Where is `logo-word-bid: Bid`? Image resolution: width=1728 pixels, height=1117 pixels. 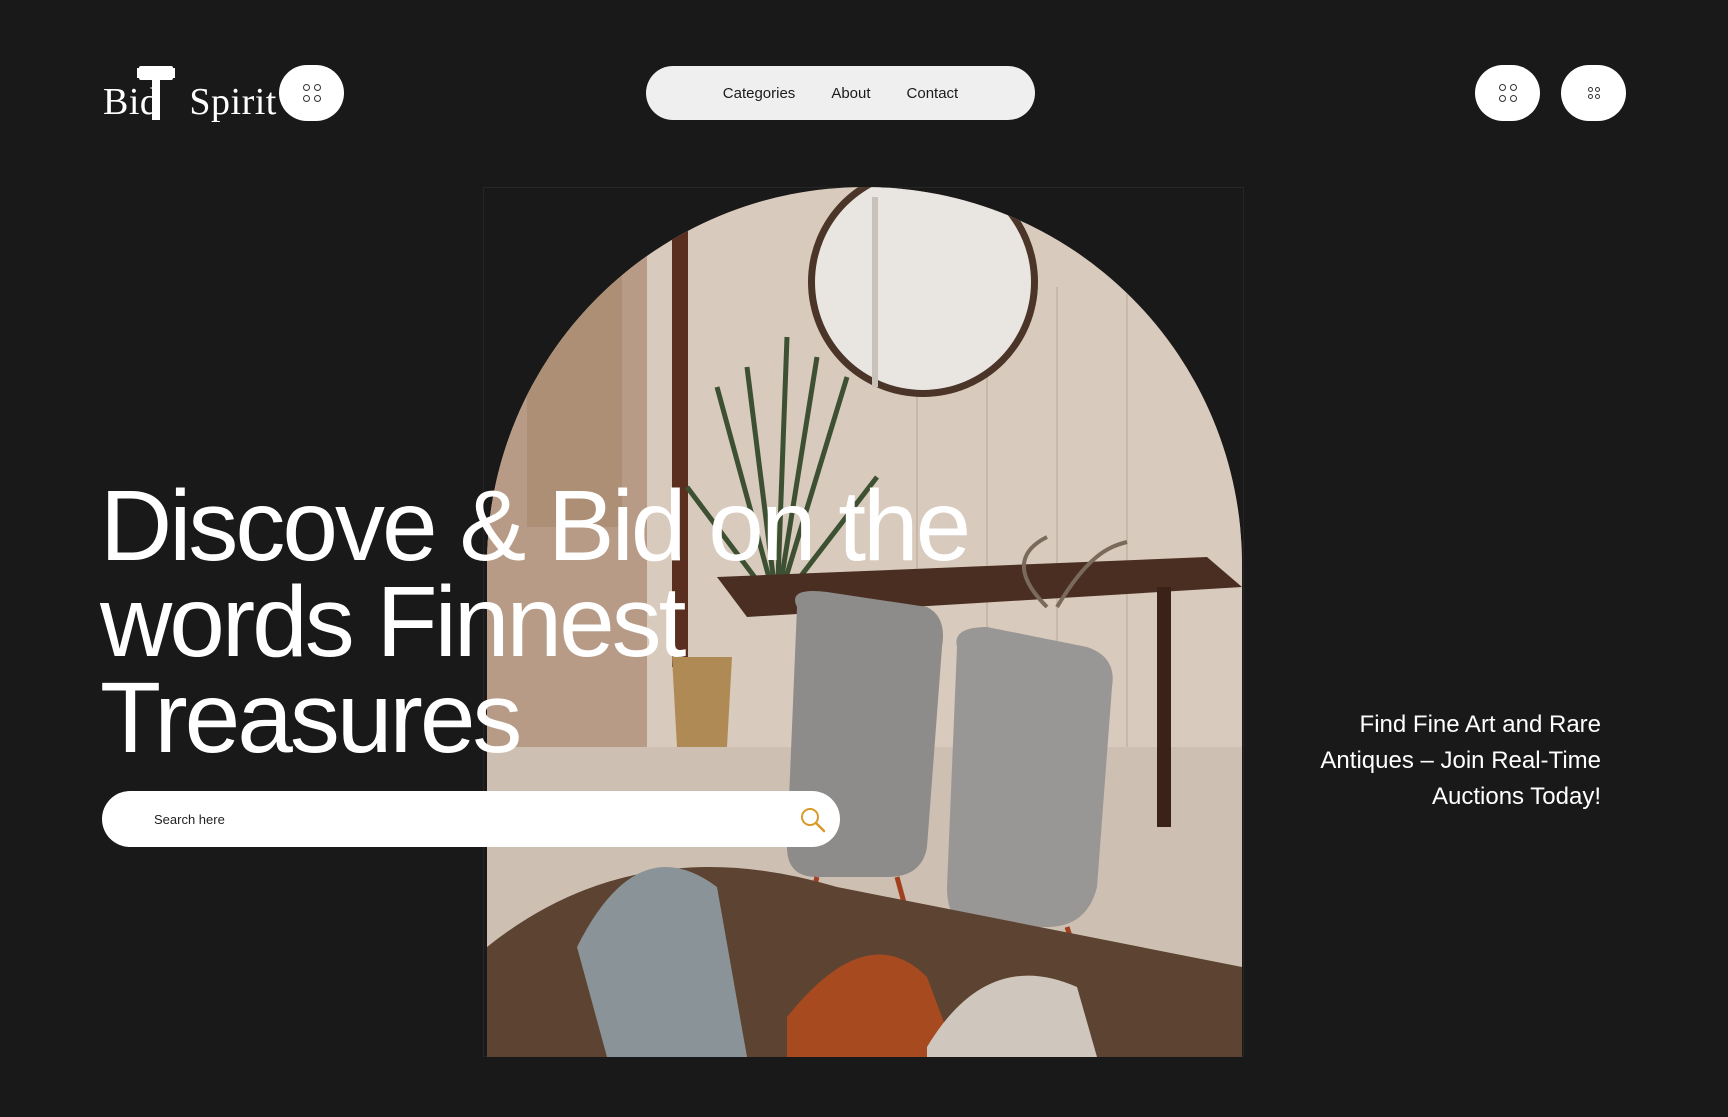 logo-word-bid: Bid is located at coordinates (131, 102).